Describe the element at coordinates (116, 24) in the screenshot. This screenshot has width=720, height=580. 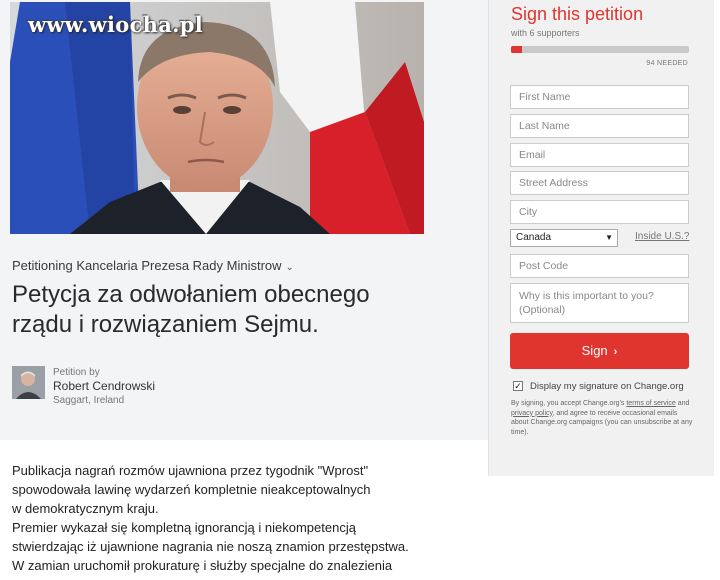
I see `watermark-text: www.wiocha.pl` at that location.